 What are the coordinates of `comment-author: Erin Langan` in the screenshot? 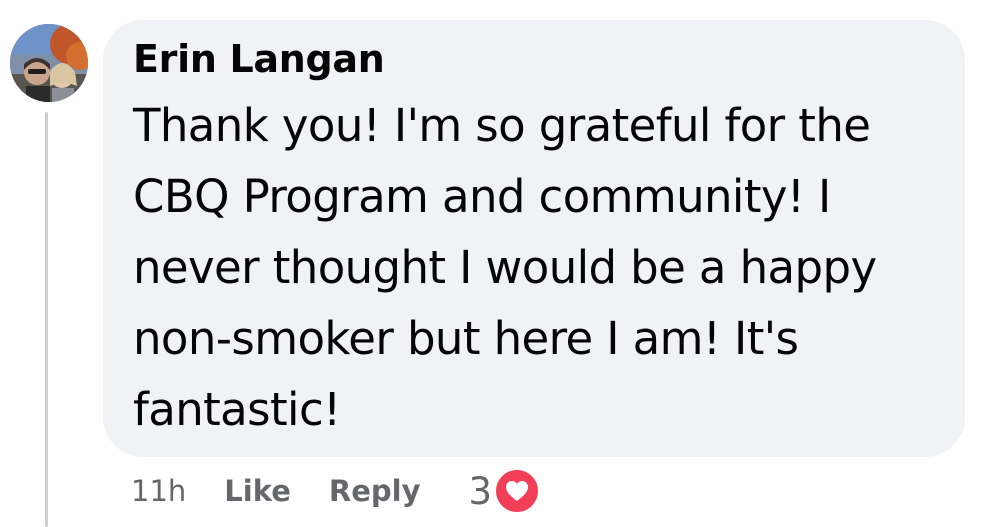 It's located at (259, 59).